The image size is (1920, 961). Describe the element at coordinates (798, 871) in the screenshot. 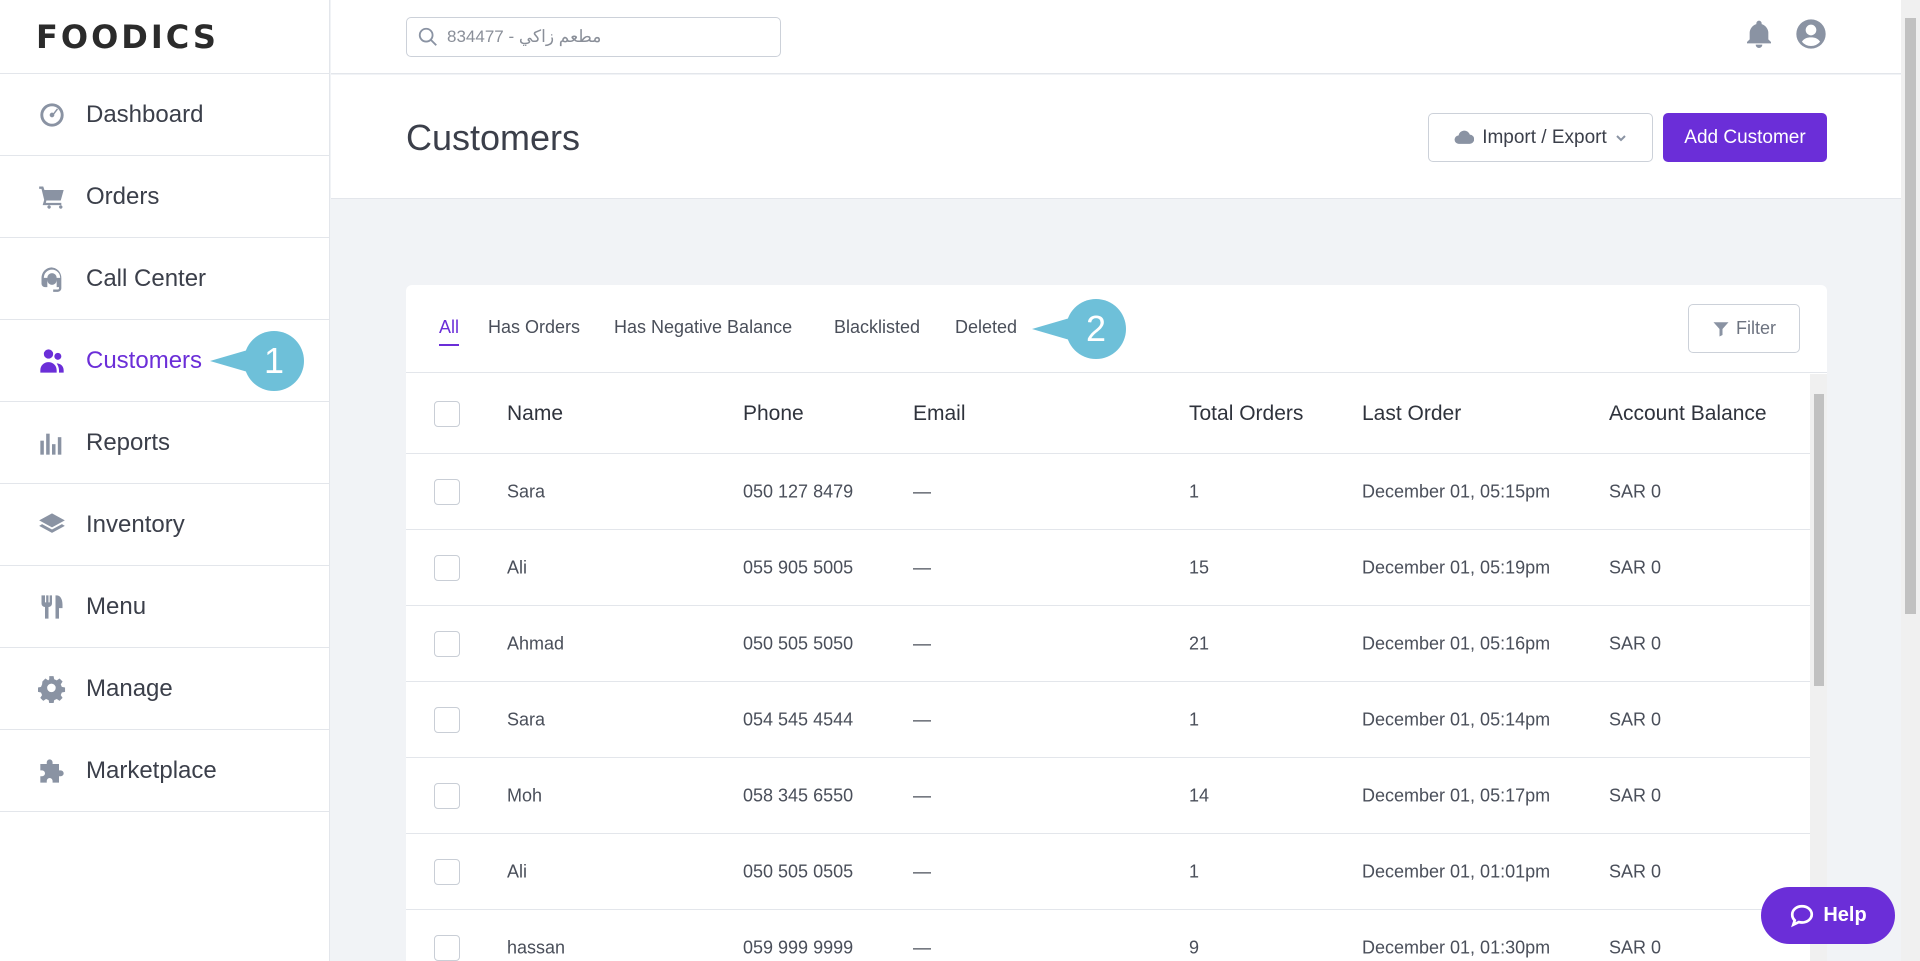

I see `customer-phone: 050 505 0505` at that location.